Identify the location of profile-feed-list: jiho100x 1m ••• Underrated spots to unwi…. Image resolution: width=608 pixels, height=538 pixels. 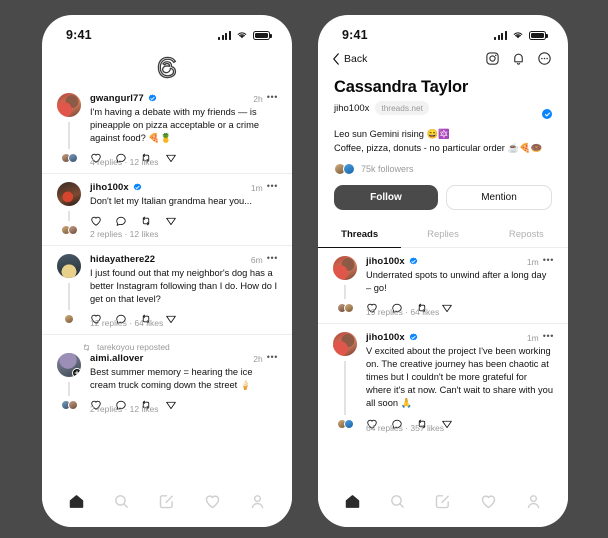
(443, 343).